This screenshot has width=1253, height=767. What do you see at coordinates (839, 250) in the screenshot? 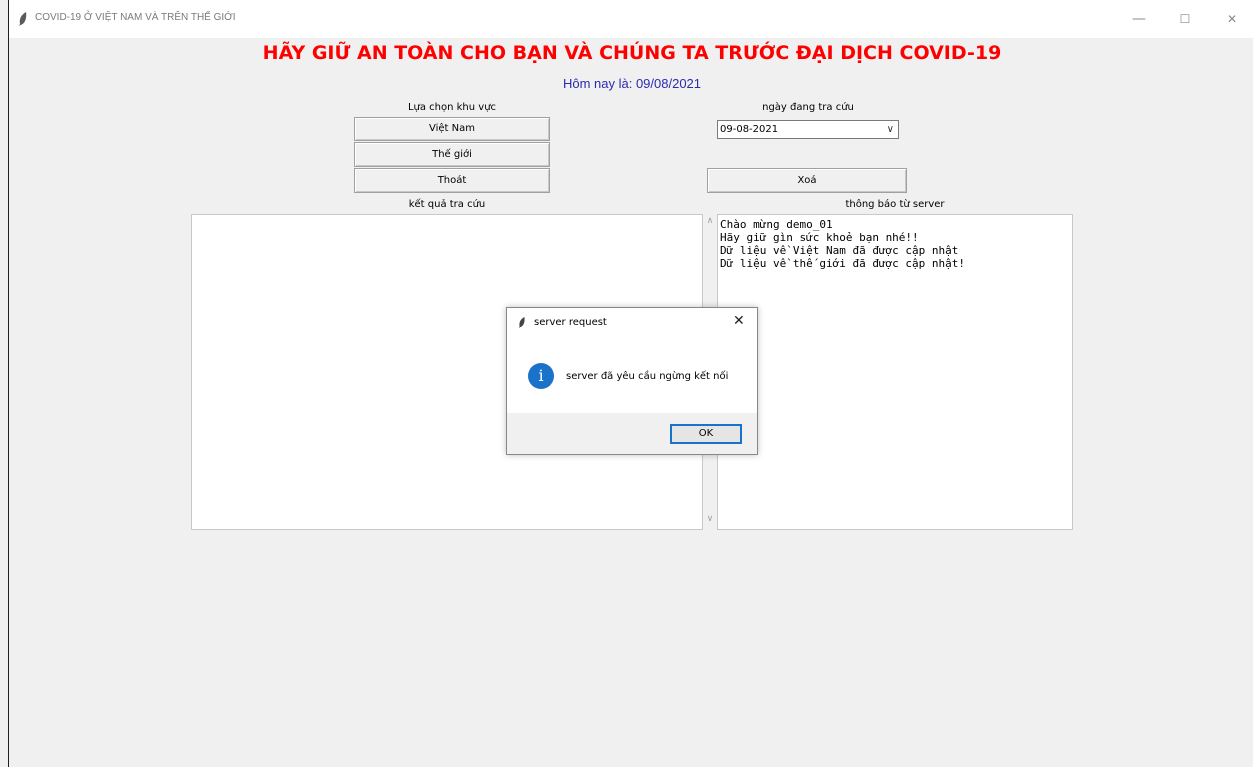
I see `server-message-line: Dữ liệu về Việt Nam đã được cập nhật` at bounding box center [839, 250].